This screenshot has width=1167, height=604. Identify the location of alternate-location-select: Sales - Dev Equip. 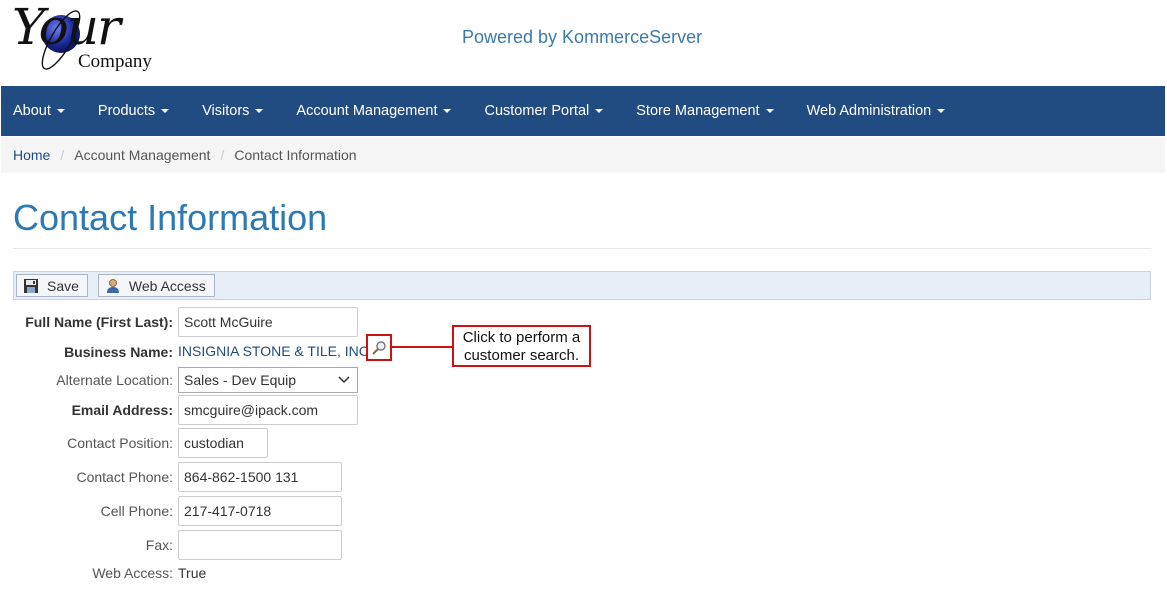
(268, 380).